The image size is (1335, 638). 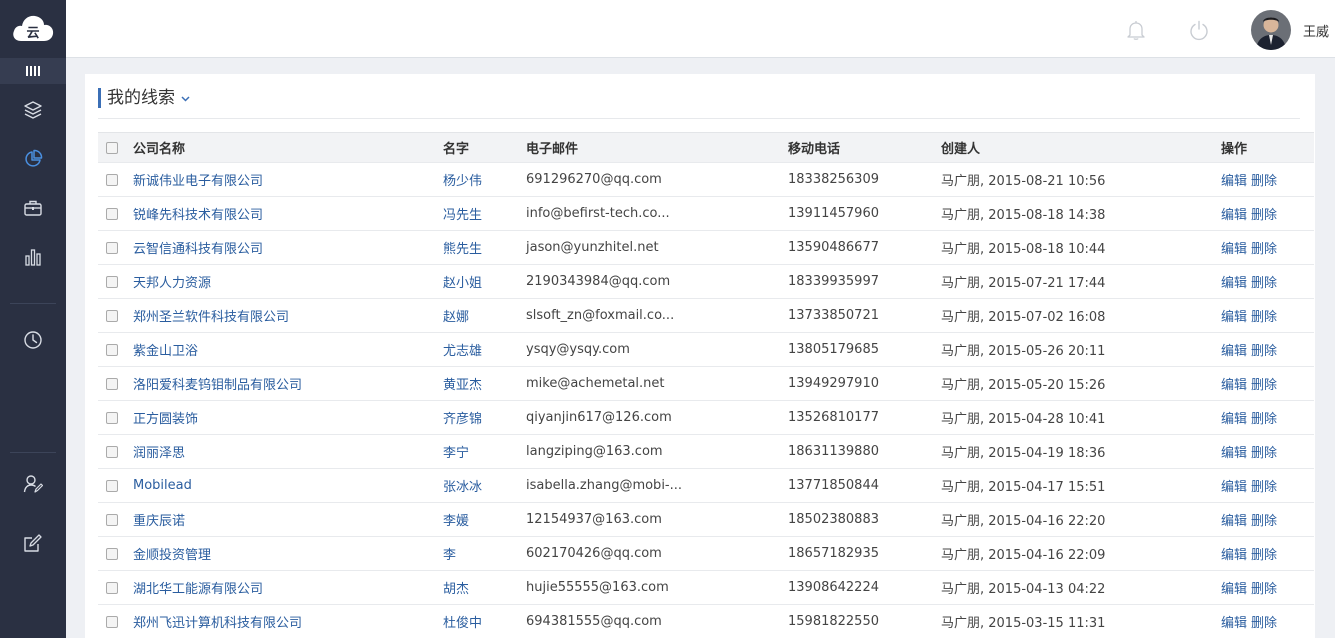 What do you see at coordinates (217, 623) in the screenshot?
I see `company-link: 郑州飞迅计算机科技有限公司` at bounding box center [217, 623].